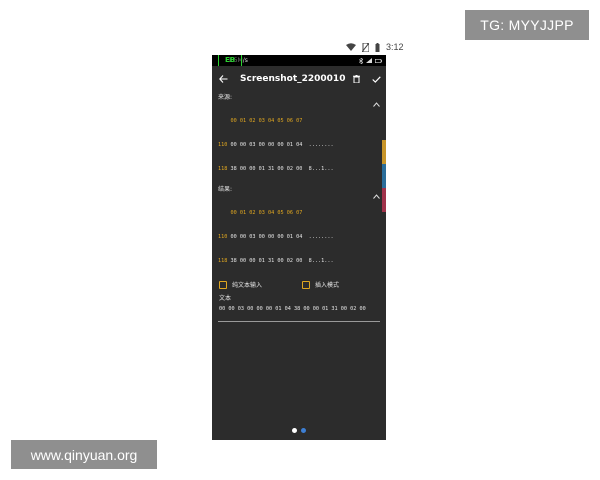 The width and height of the screenshot is (600, 480). I want to click on bluetooth-icon, so click(361, 60).